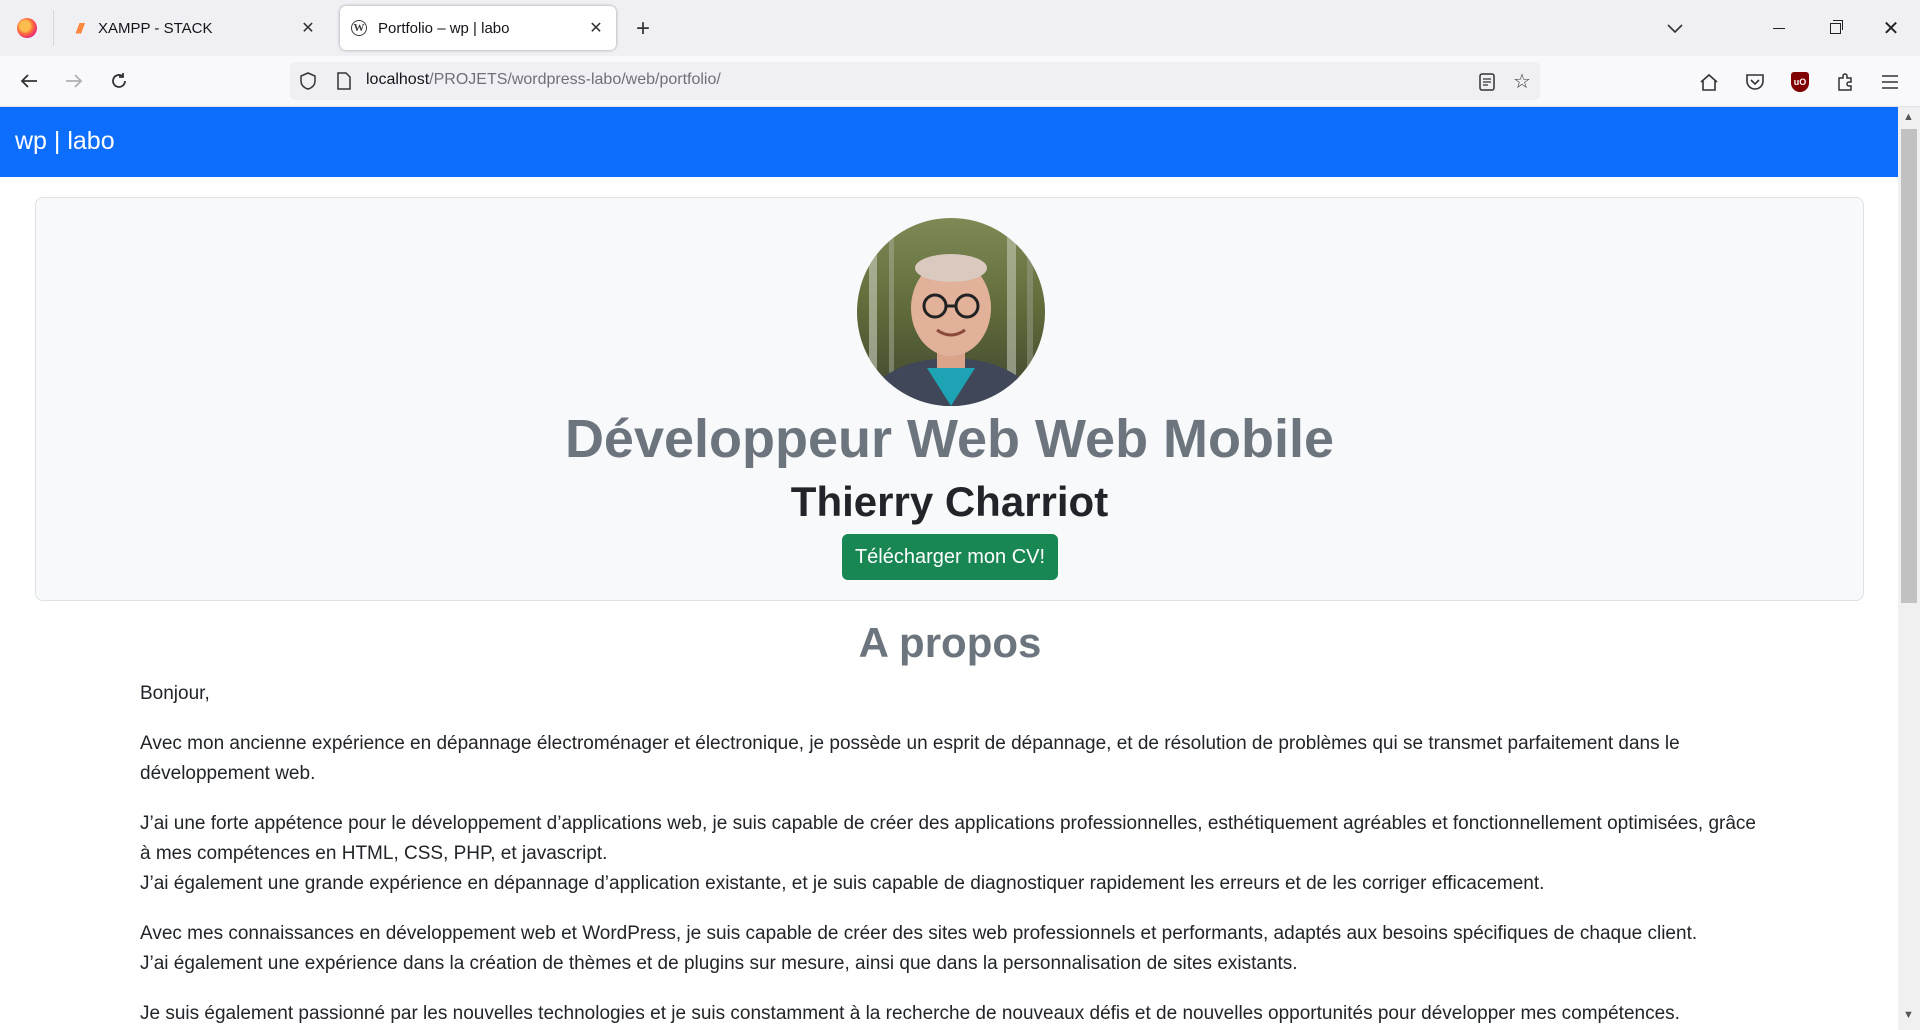 The height and width of the screenshot is (1030, 1920). I want to click on hero-name: Thierry Charriot, so click(949, 501).